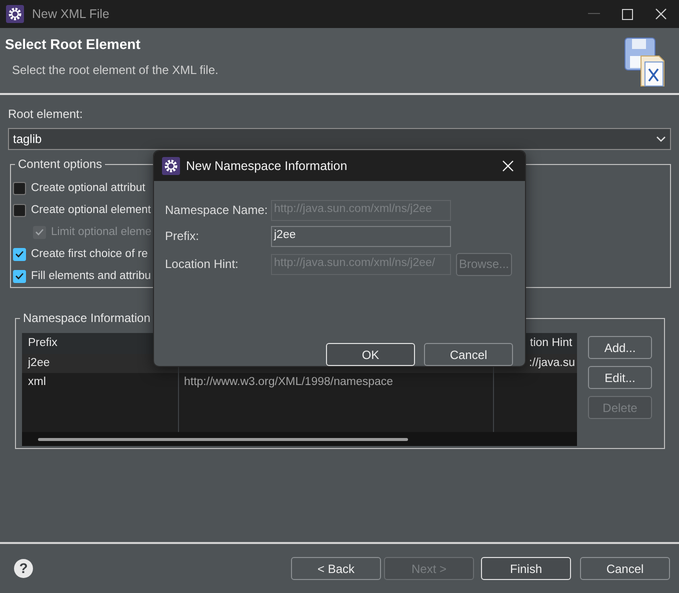 This screenshot has height=593, width=679. I want to click on checkbox-label: Limit optional eleme, so click(101, 232).